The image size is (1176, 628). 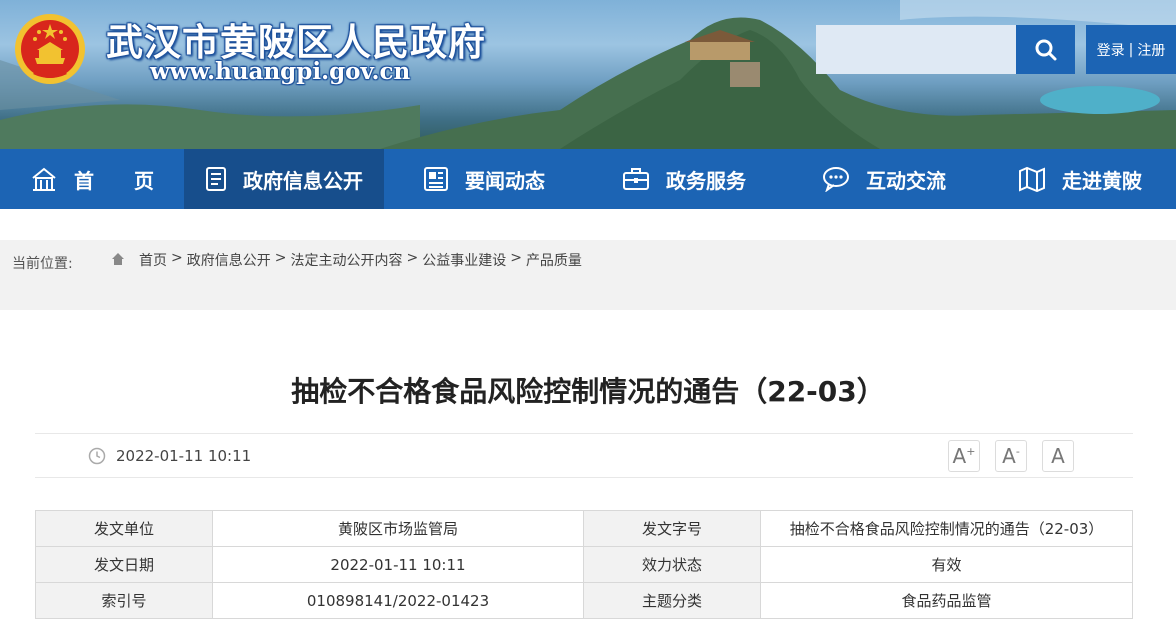 What do you see at coordinates (42, 264) in the screenshot?
I see `breadcrumb-label: 当前位置:` at bounding box center [42, 264].